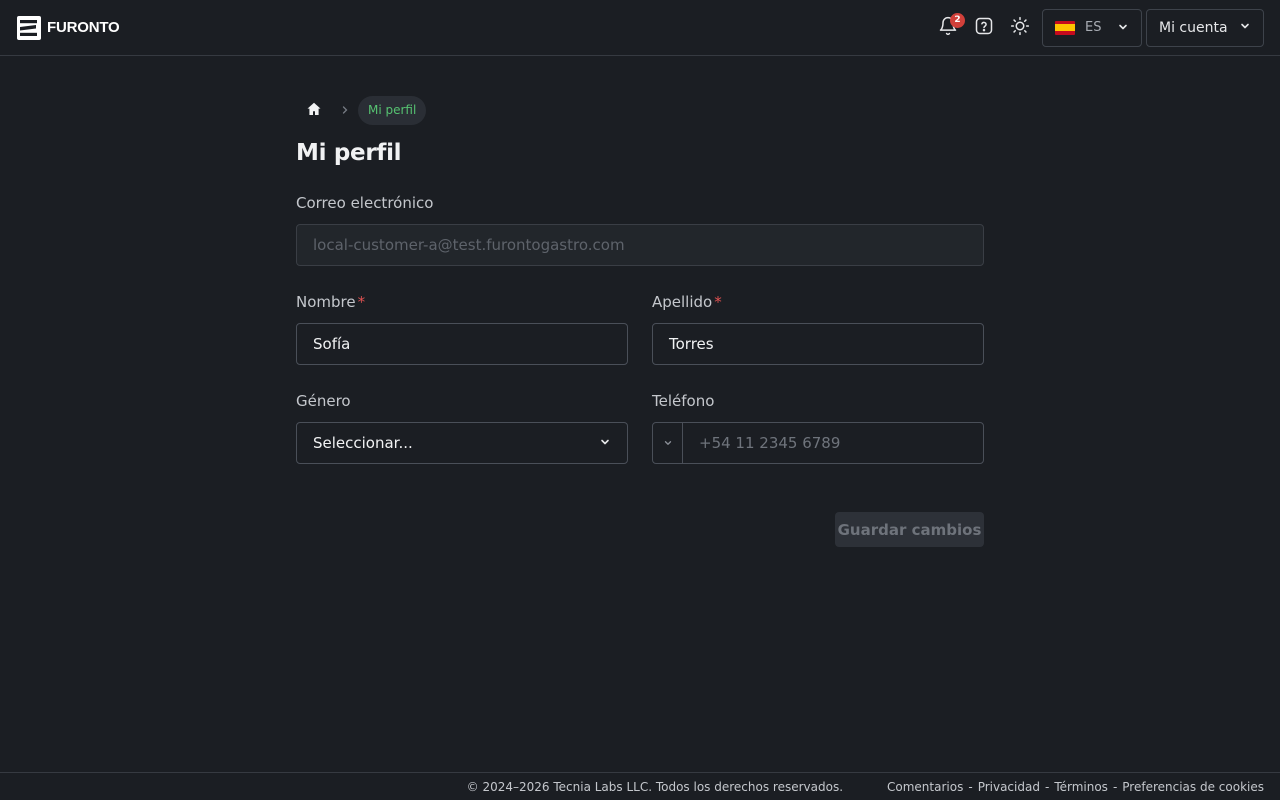  Describe the element at coordinates (83, 27) in the screenshot. I see `brand-name: FURONTO` at that location.